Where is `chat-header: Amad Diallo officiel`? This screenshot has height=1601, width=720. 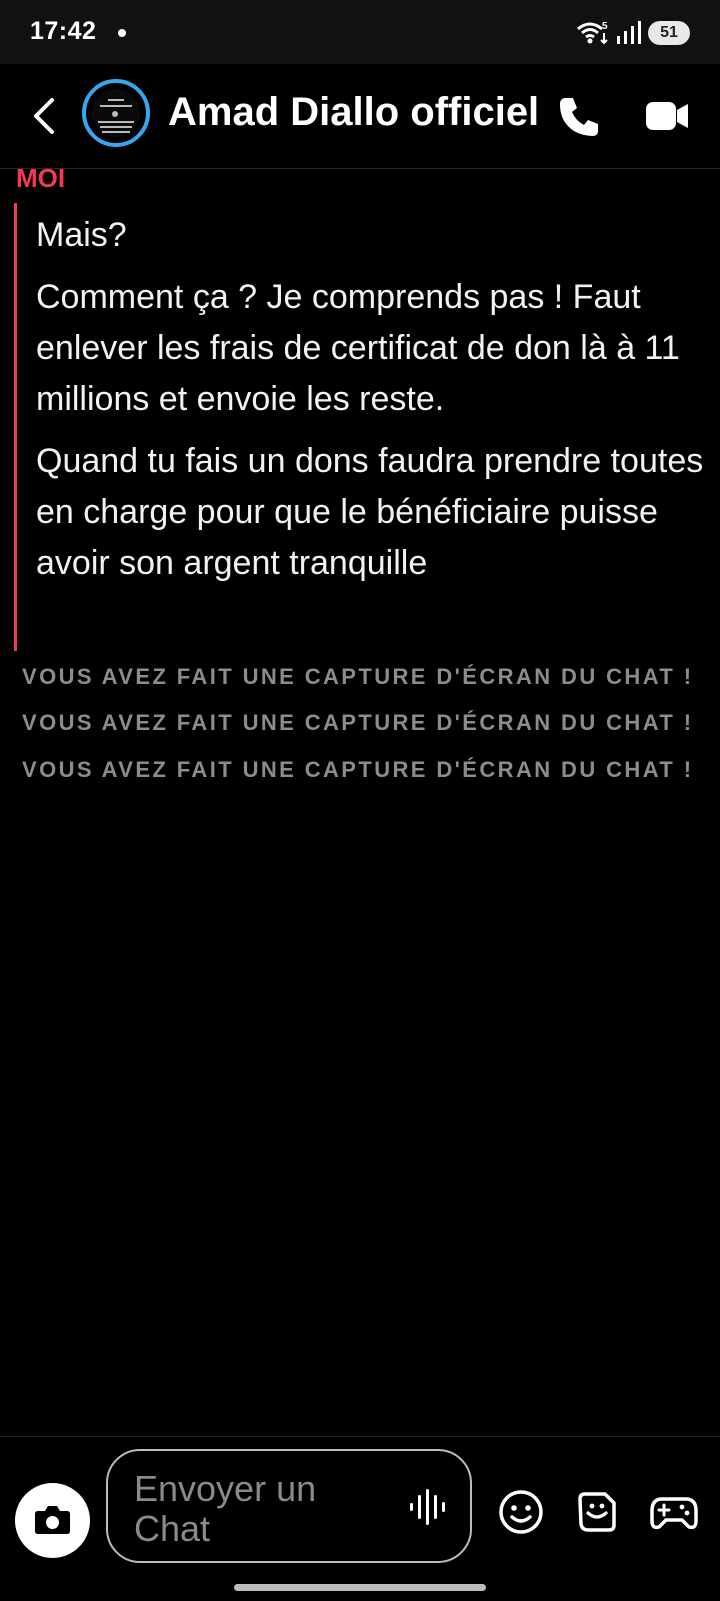 chat-header: Amad Diallo officiel is located at coordinates (360, 116).